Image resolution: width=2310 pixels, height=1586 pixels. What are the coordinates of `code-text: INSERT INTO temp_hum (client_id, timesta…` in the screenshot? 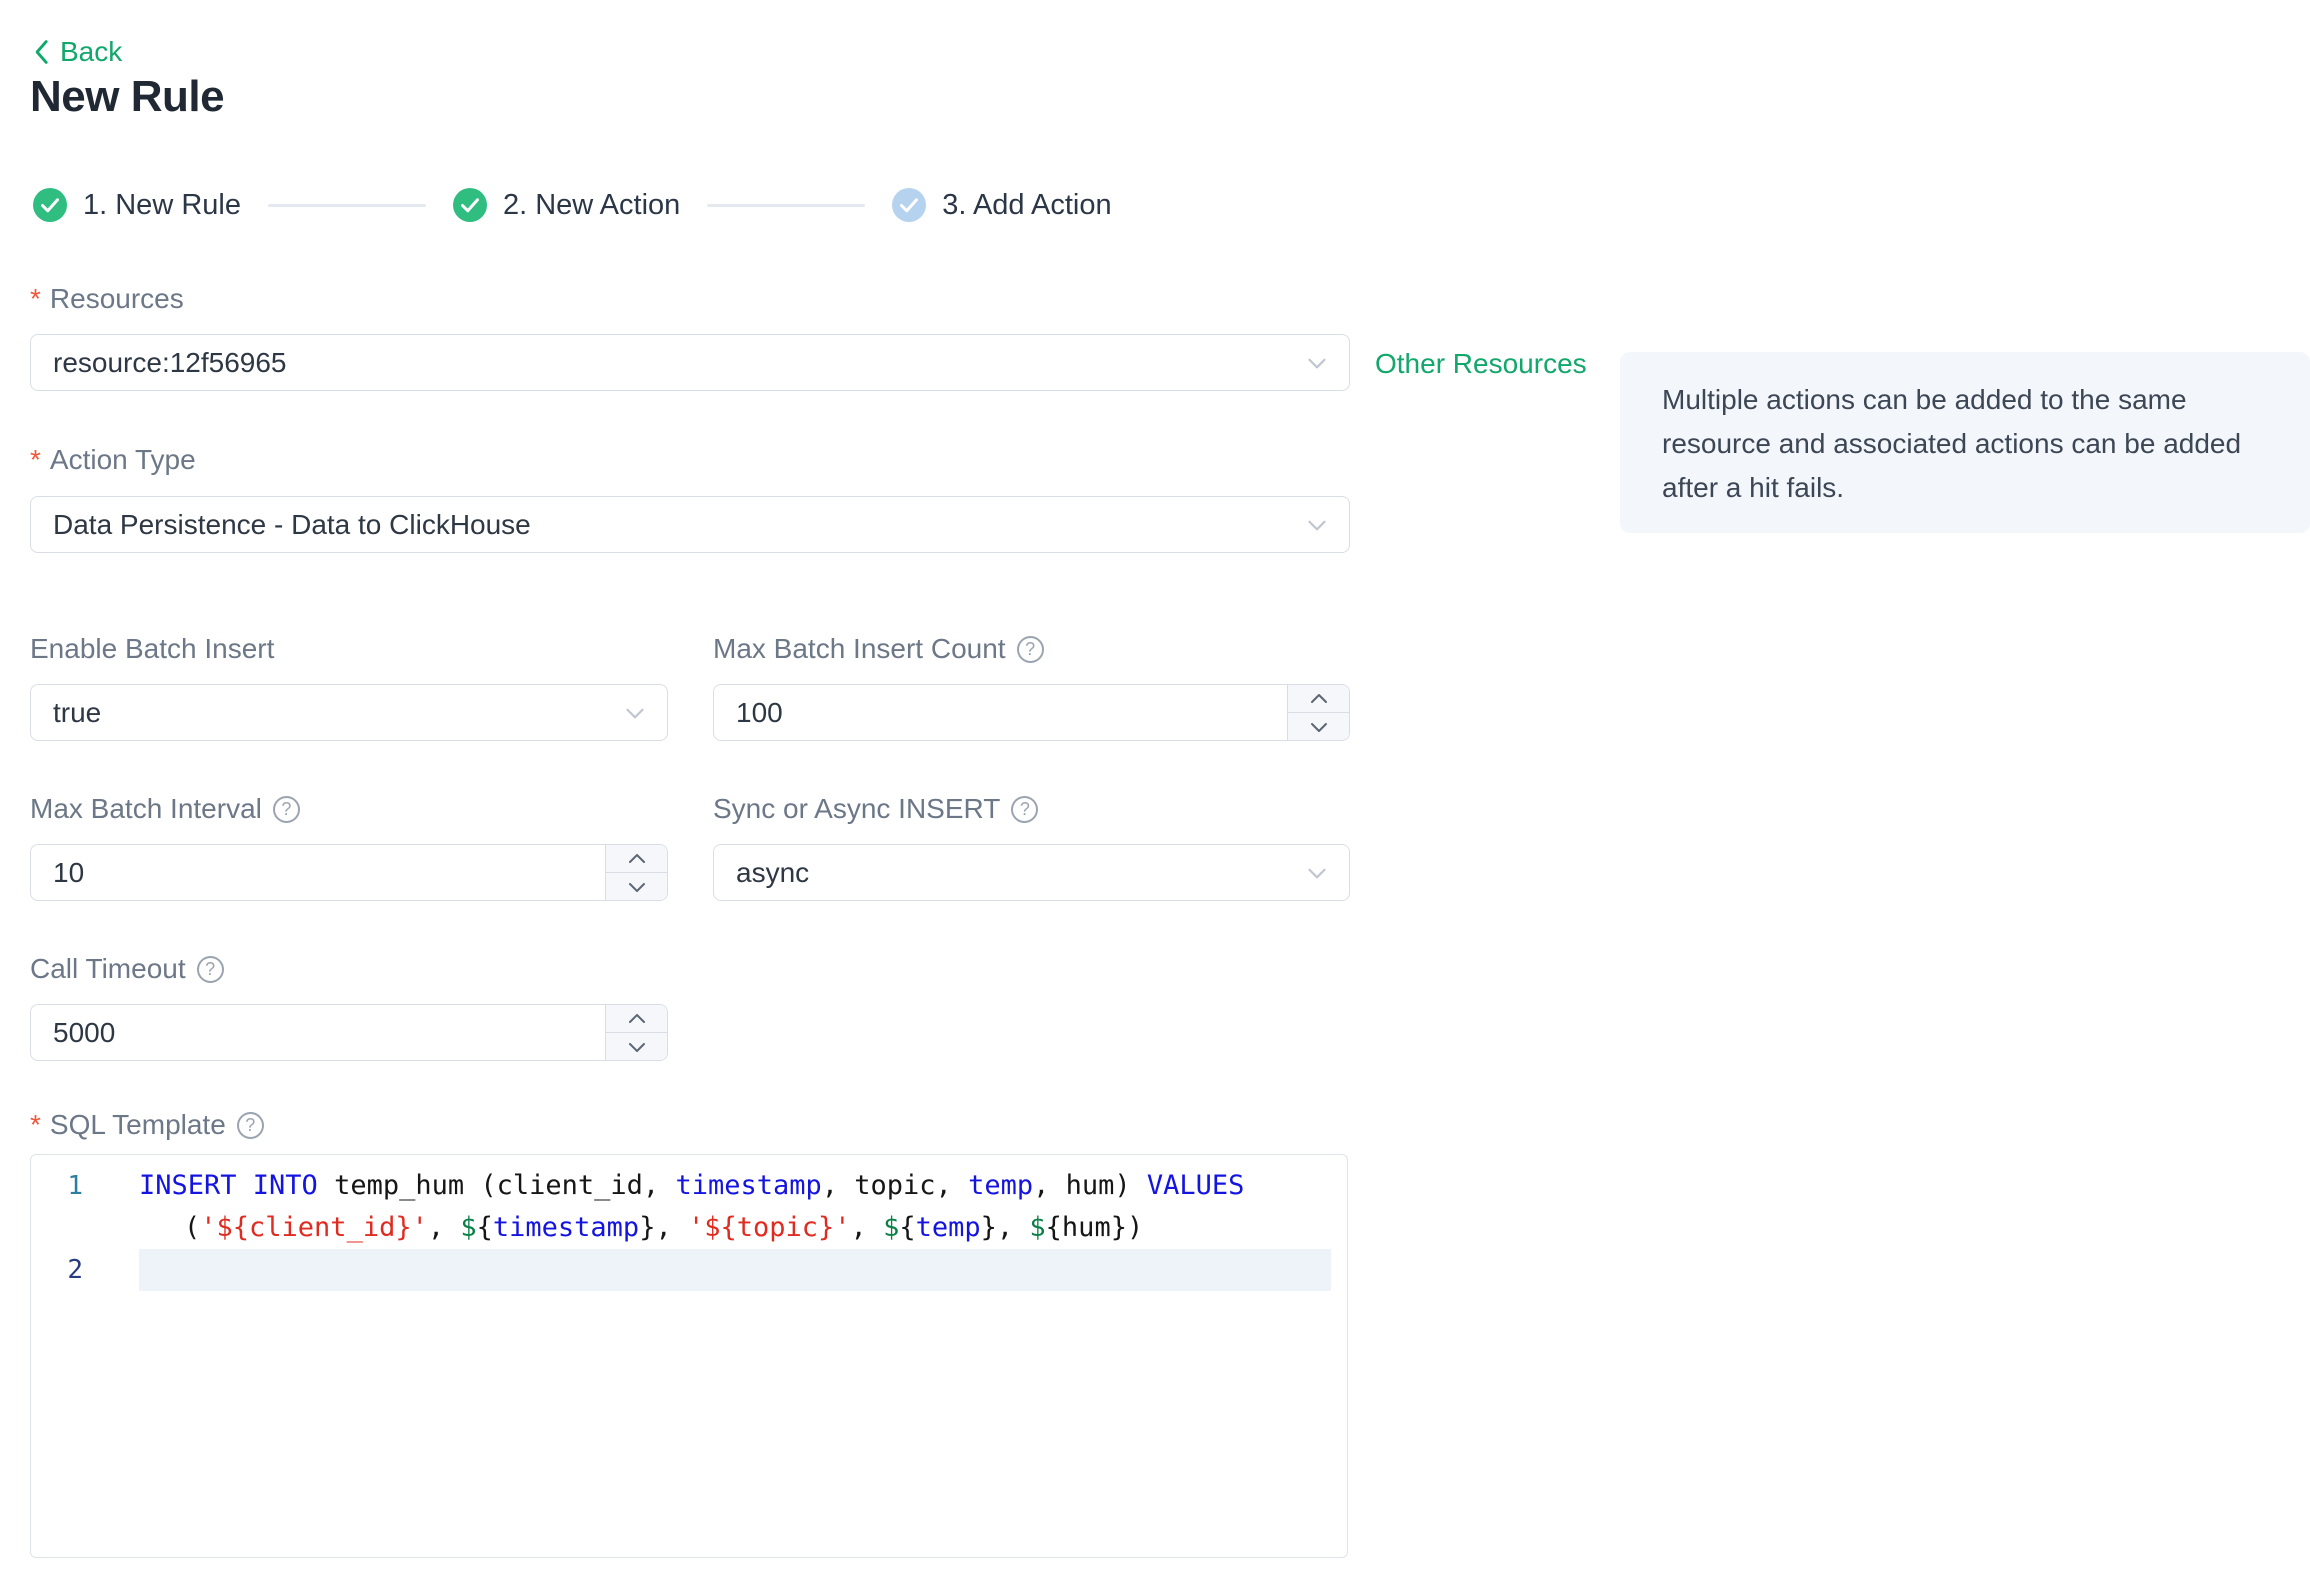 It's located at (692, 1185).